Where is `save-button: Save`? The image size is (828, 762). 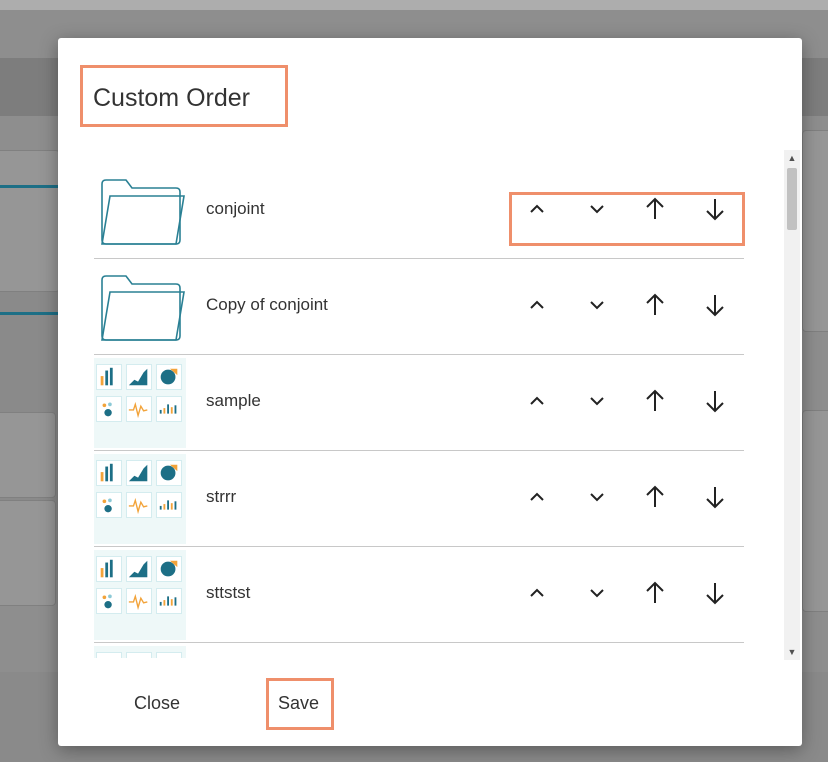 save-button: Save is located at coordinates (298, 703).